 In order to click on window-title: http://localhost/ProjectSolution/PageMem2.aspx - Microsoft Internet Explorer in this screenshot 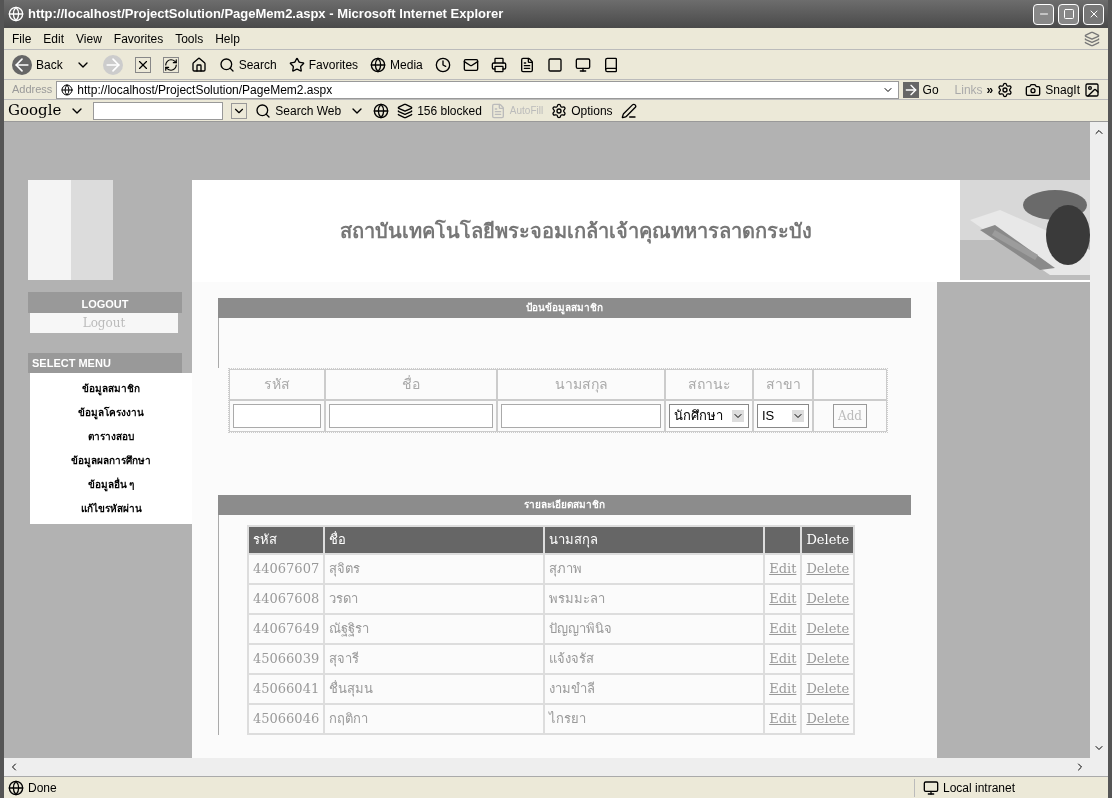, I will do `click(266, 14)`.